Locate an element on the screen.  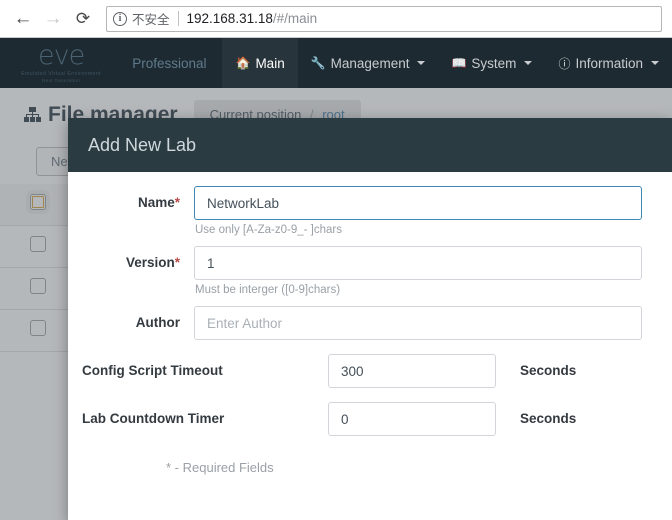
config-script-timeout-unit: Seconds is located at coordinates (548, 370).